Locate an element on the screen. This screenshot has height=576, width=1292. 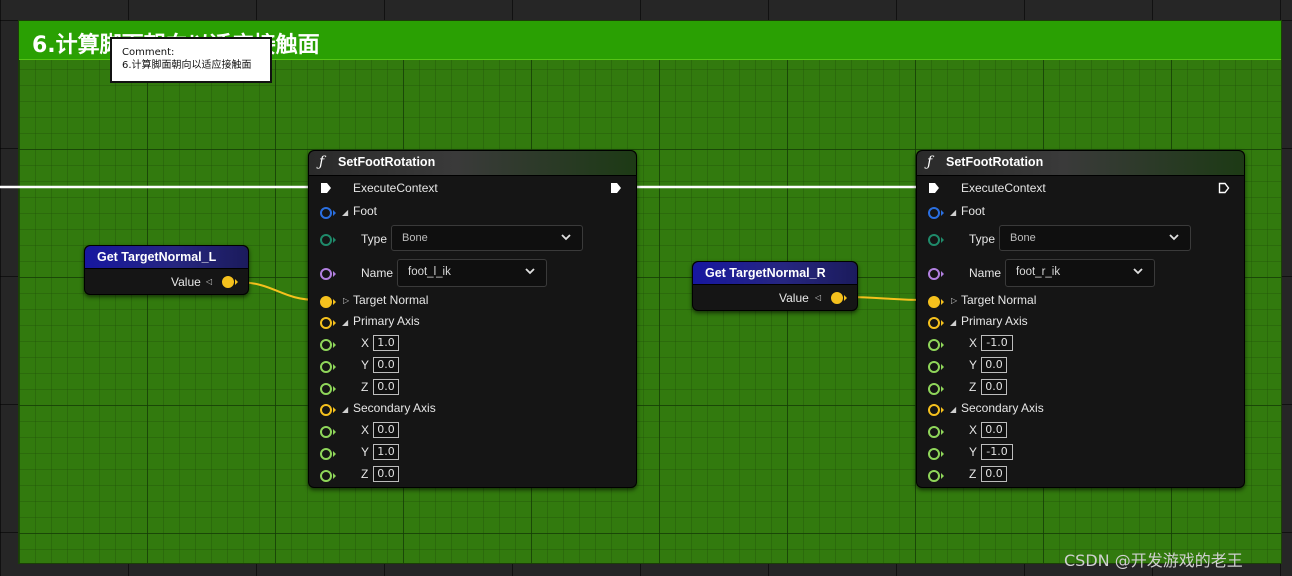
foot-label: Foot is located at coordinates (365, 211).